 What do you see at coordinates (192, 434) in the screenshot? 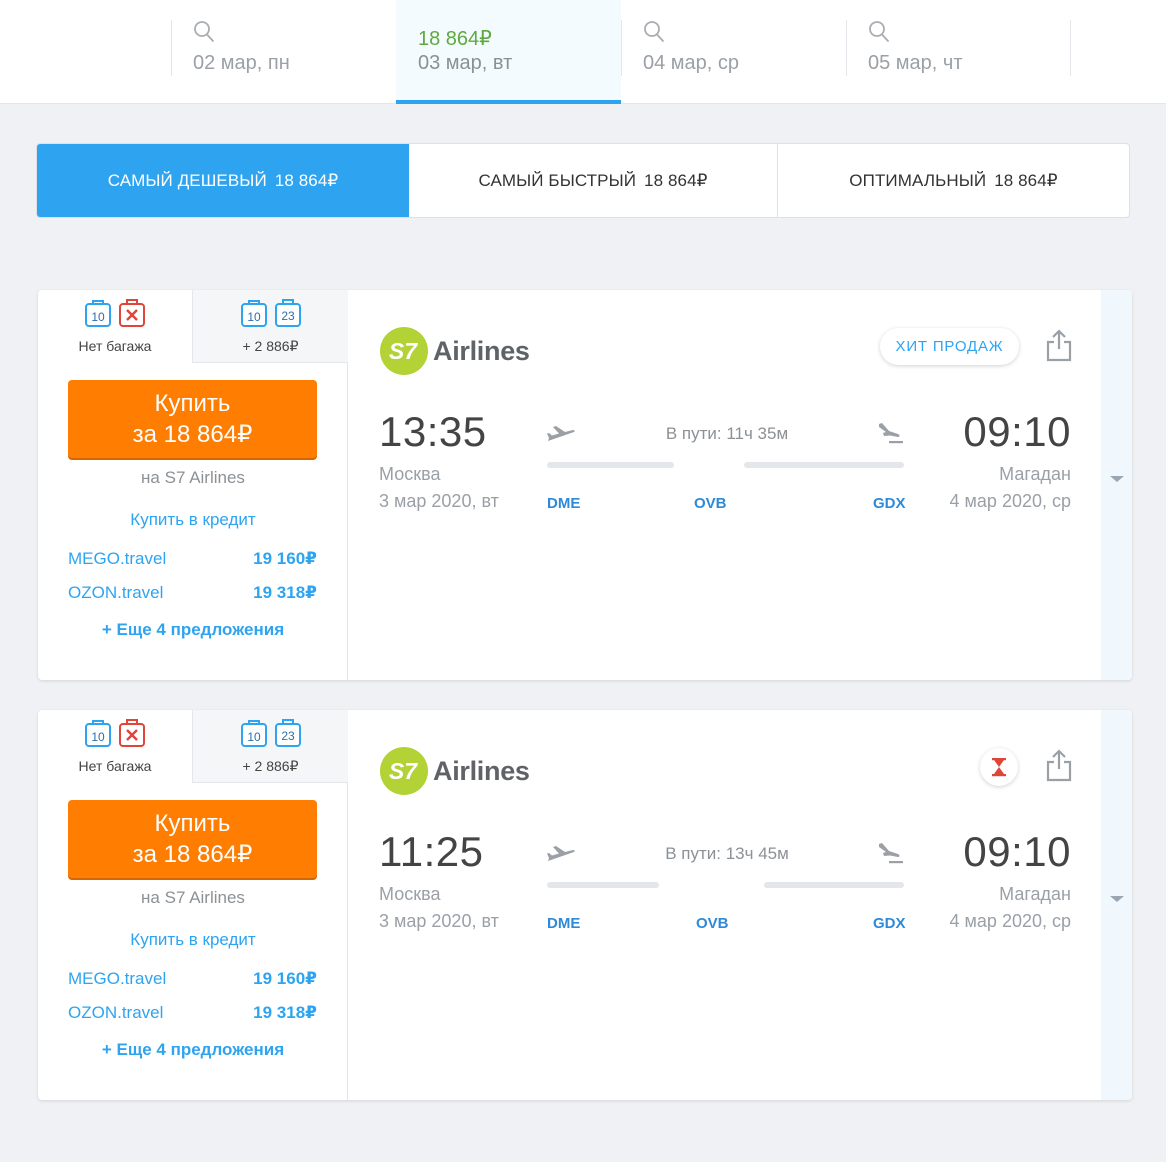
I see `buy-price: за 18 864₽` at bounding box center [192, 434].